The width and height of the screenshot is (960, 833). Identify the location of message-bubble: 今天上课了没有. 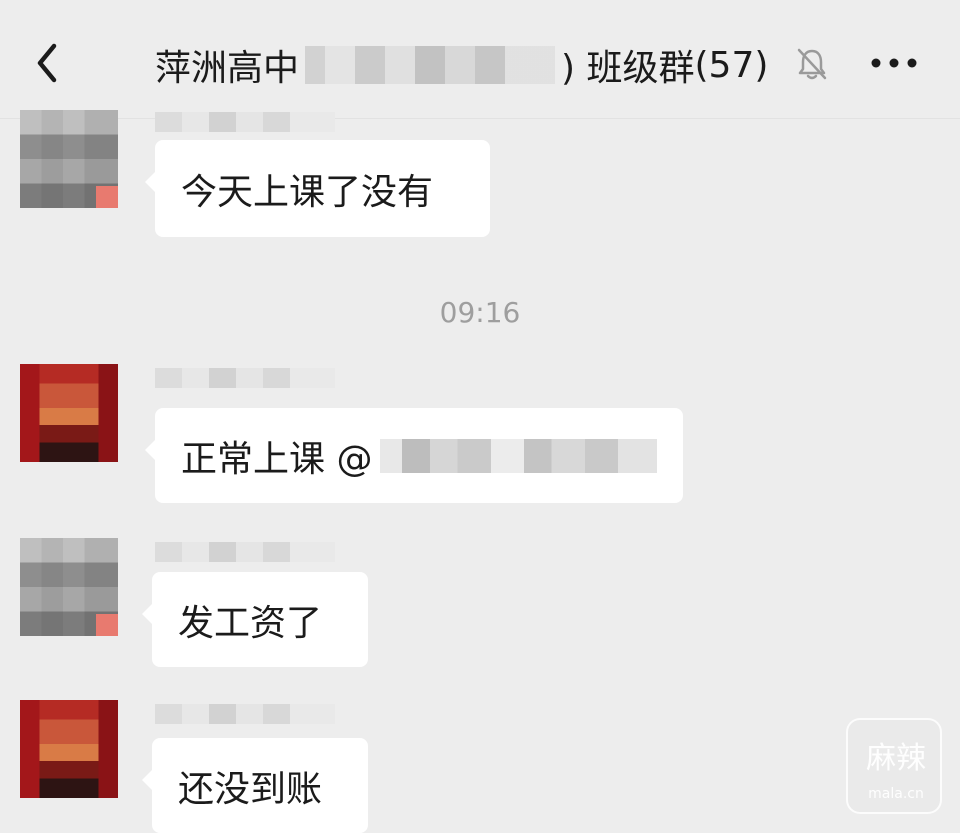
(317, 188).